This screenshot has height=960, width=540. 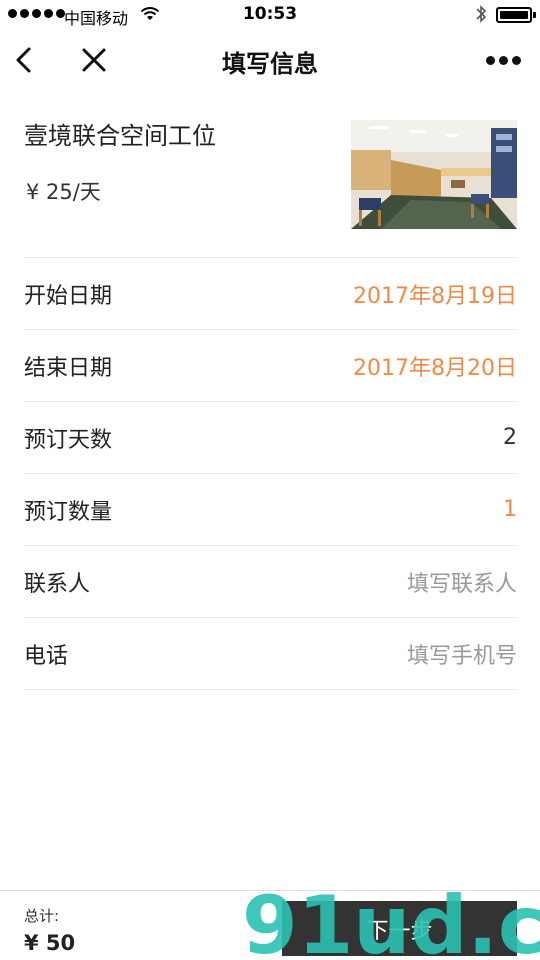 I want to click on more-icon, so click(x=503, y=60).